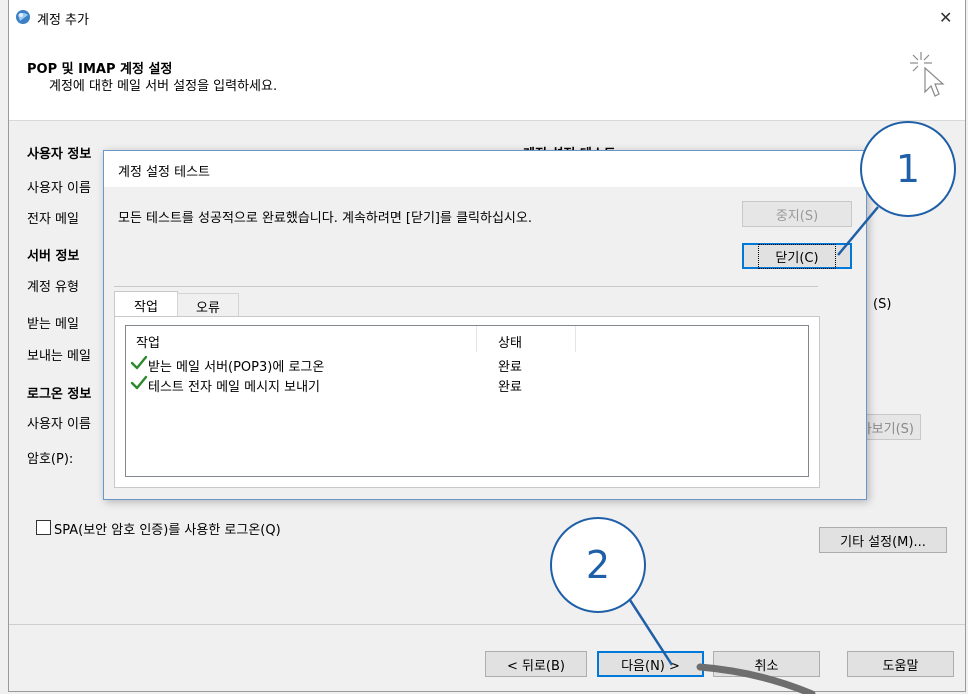 The width and height of the screenshot is (968, 694). I want to click on callout-2: 2, so click(598, 565).